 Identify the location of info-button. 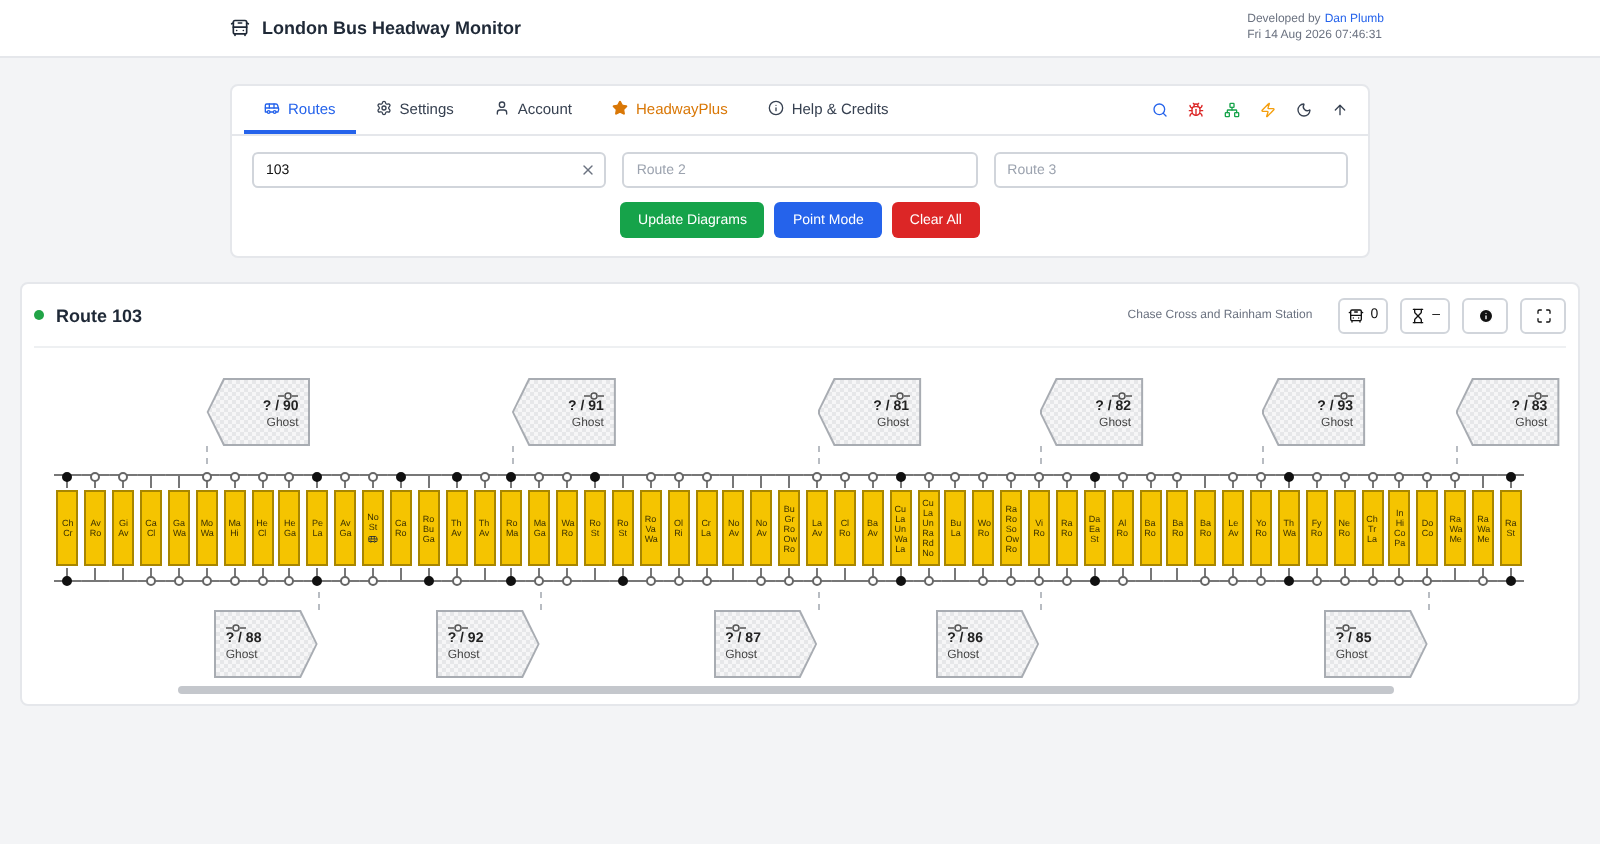
(1485, 315).